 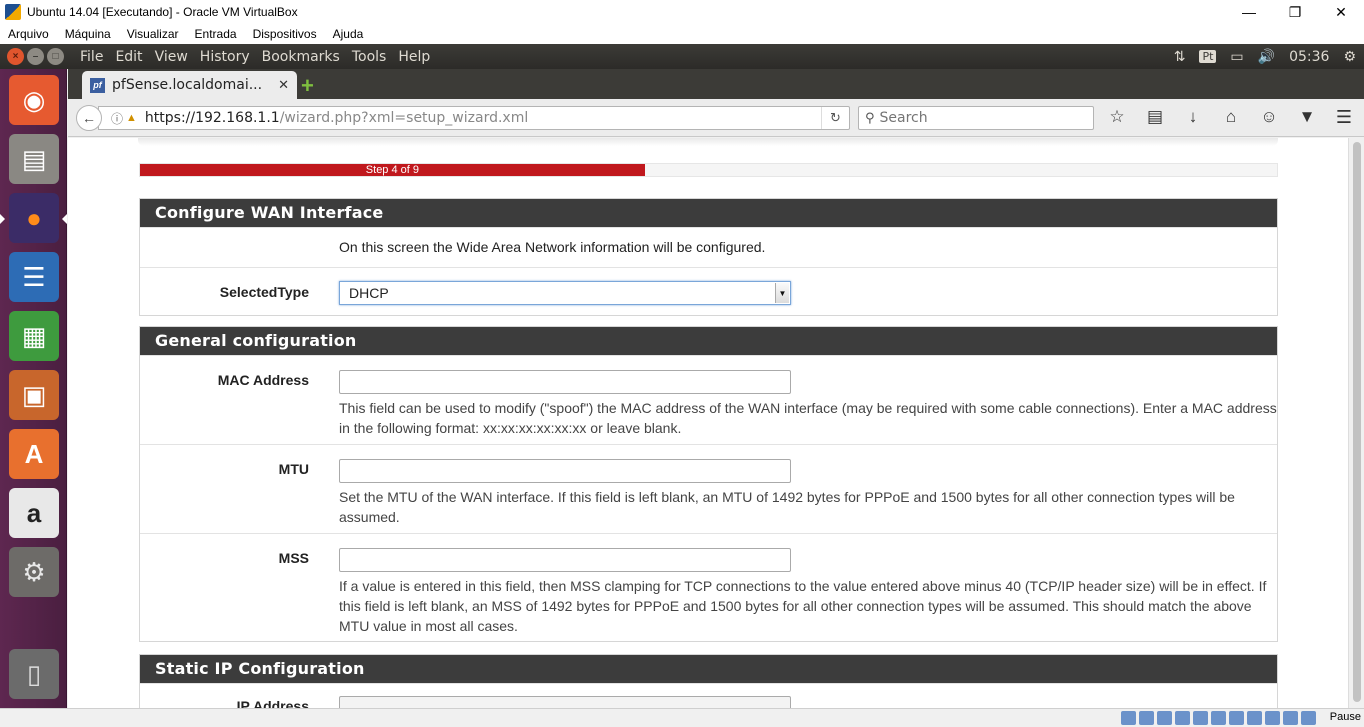 What do you see at coordinates (1272, 718) in the screenshot?
I see `cpu-icon` at bounding box center [1272, 718].